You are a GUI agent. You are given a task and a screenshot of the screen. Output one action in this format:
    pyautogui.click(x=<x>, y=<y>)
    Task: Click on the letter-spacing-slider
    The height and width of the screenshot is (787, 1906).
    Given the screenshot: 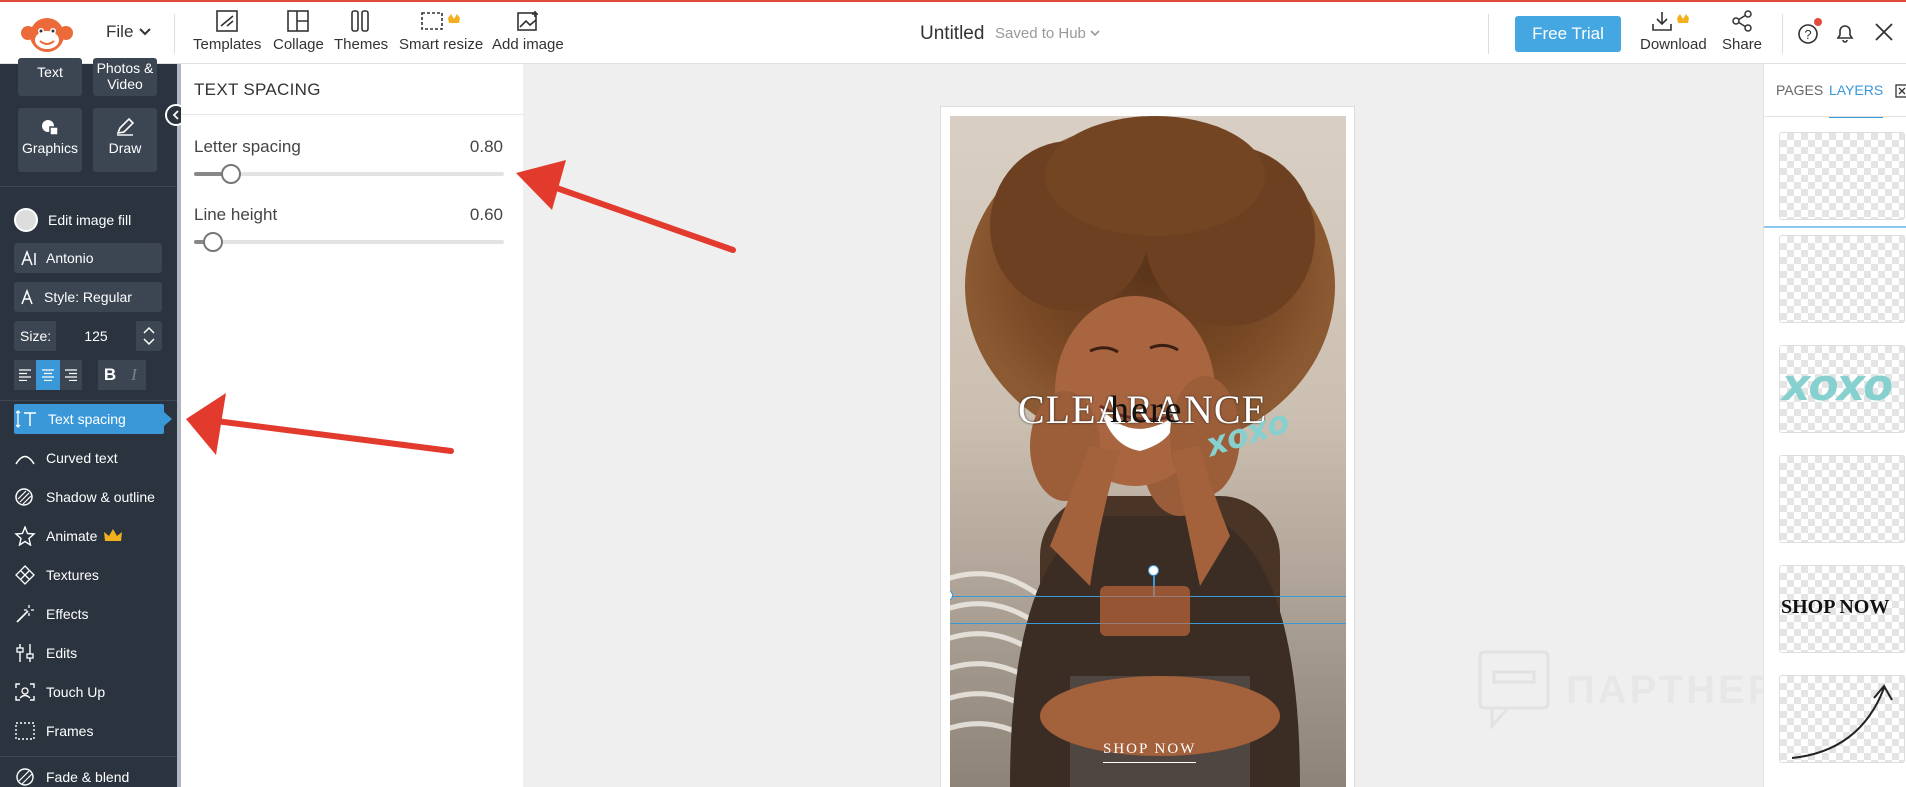 What is the action you would take?
    pyautogui.click(x=349, y=174)
    